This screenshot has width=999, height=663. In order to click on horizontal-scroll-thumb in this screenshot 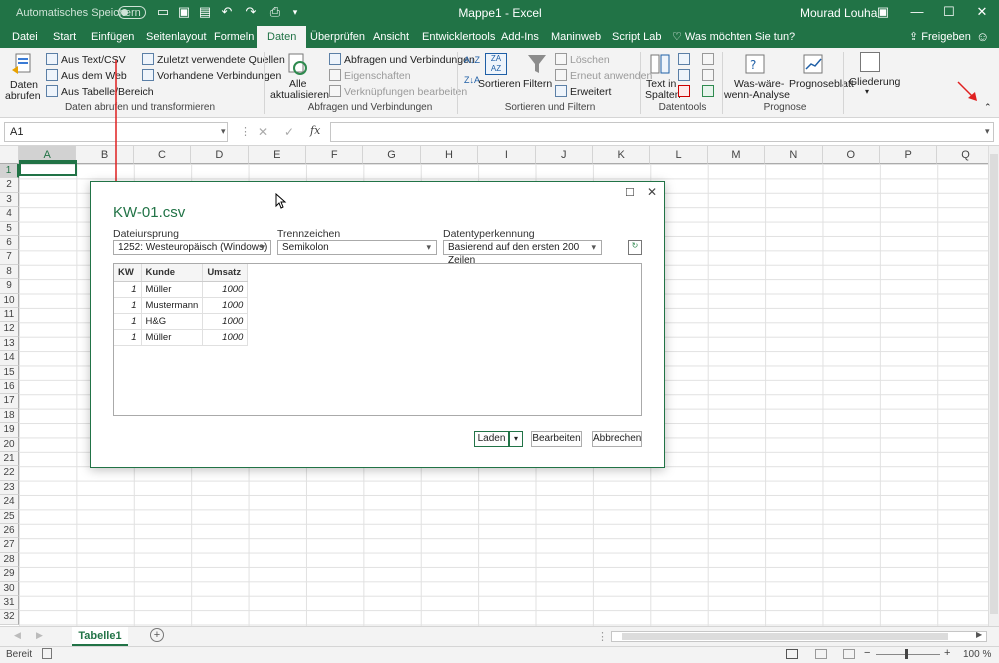, I will do `click(785, 636)`.